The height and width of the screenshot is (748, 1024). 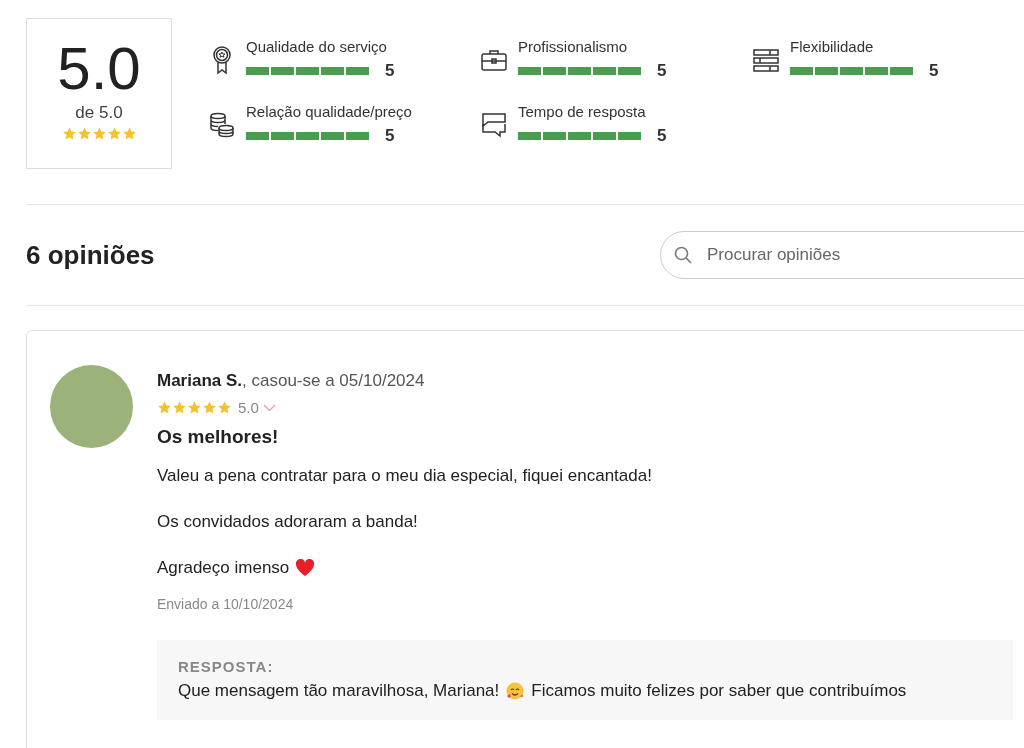 What do you see at coordinates (339, 691) in the screenshot?
I see `reply-text: Que mensagem tão maravilhosa, Mariana!` at bounding box center [339, 691].